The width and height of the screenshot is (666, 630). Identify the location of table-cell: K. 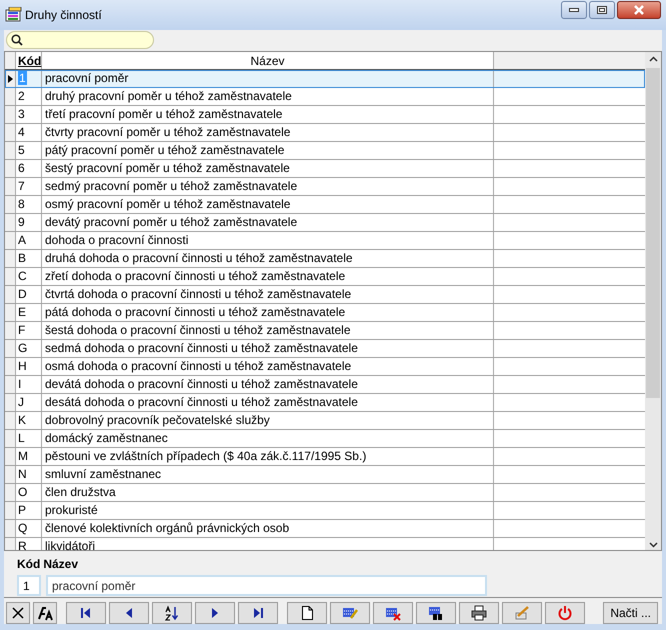
(29, 420).